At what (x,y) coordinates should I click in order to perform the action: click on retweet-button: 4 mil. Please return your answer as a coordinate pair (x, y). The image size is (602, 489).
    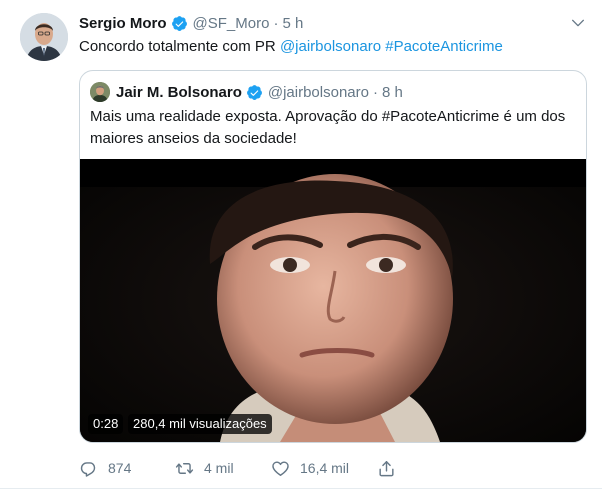
    Looking at the image, I should click on (223, 468).